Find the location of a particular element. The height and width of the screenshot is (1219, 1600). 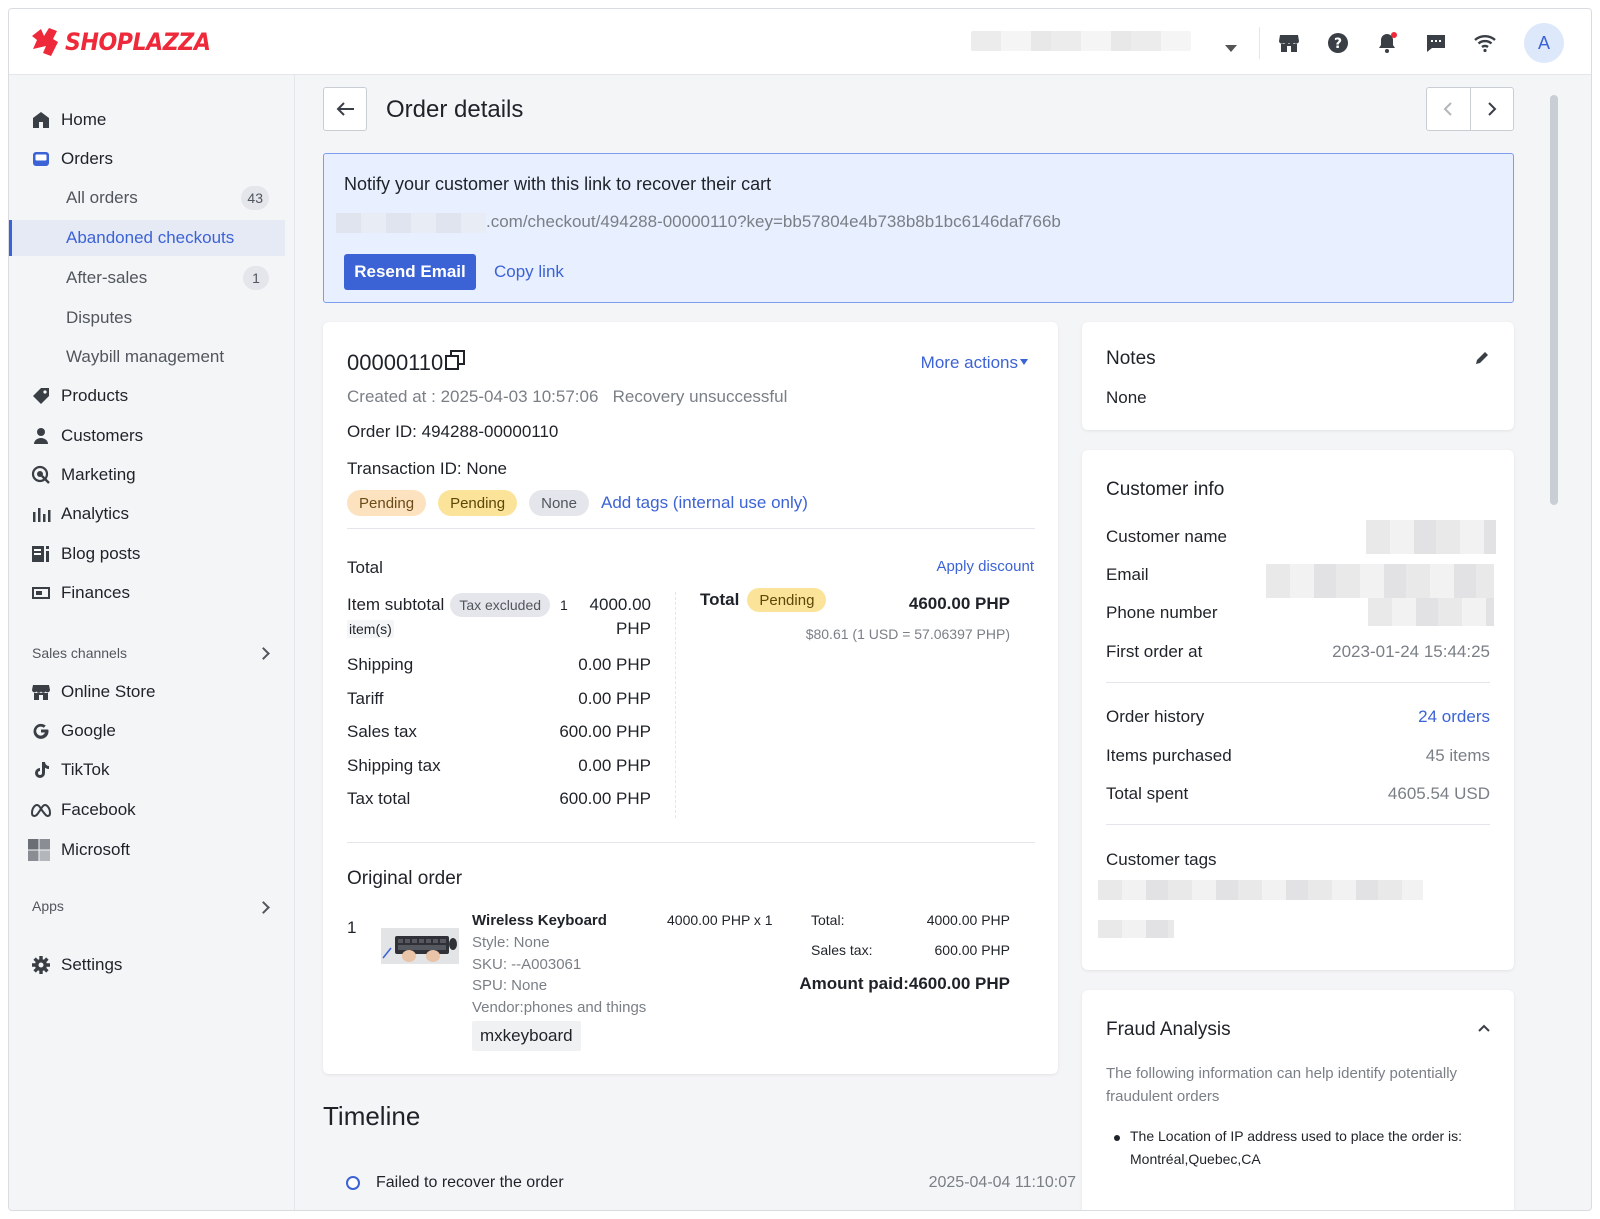

sidebar-item-abandoned-checkouts: Abandoned checkouts is located at coordinates (147, 238).